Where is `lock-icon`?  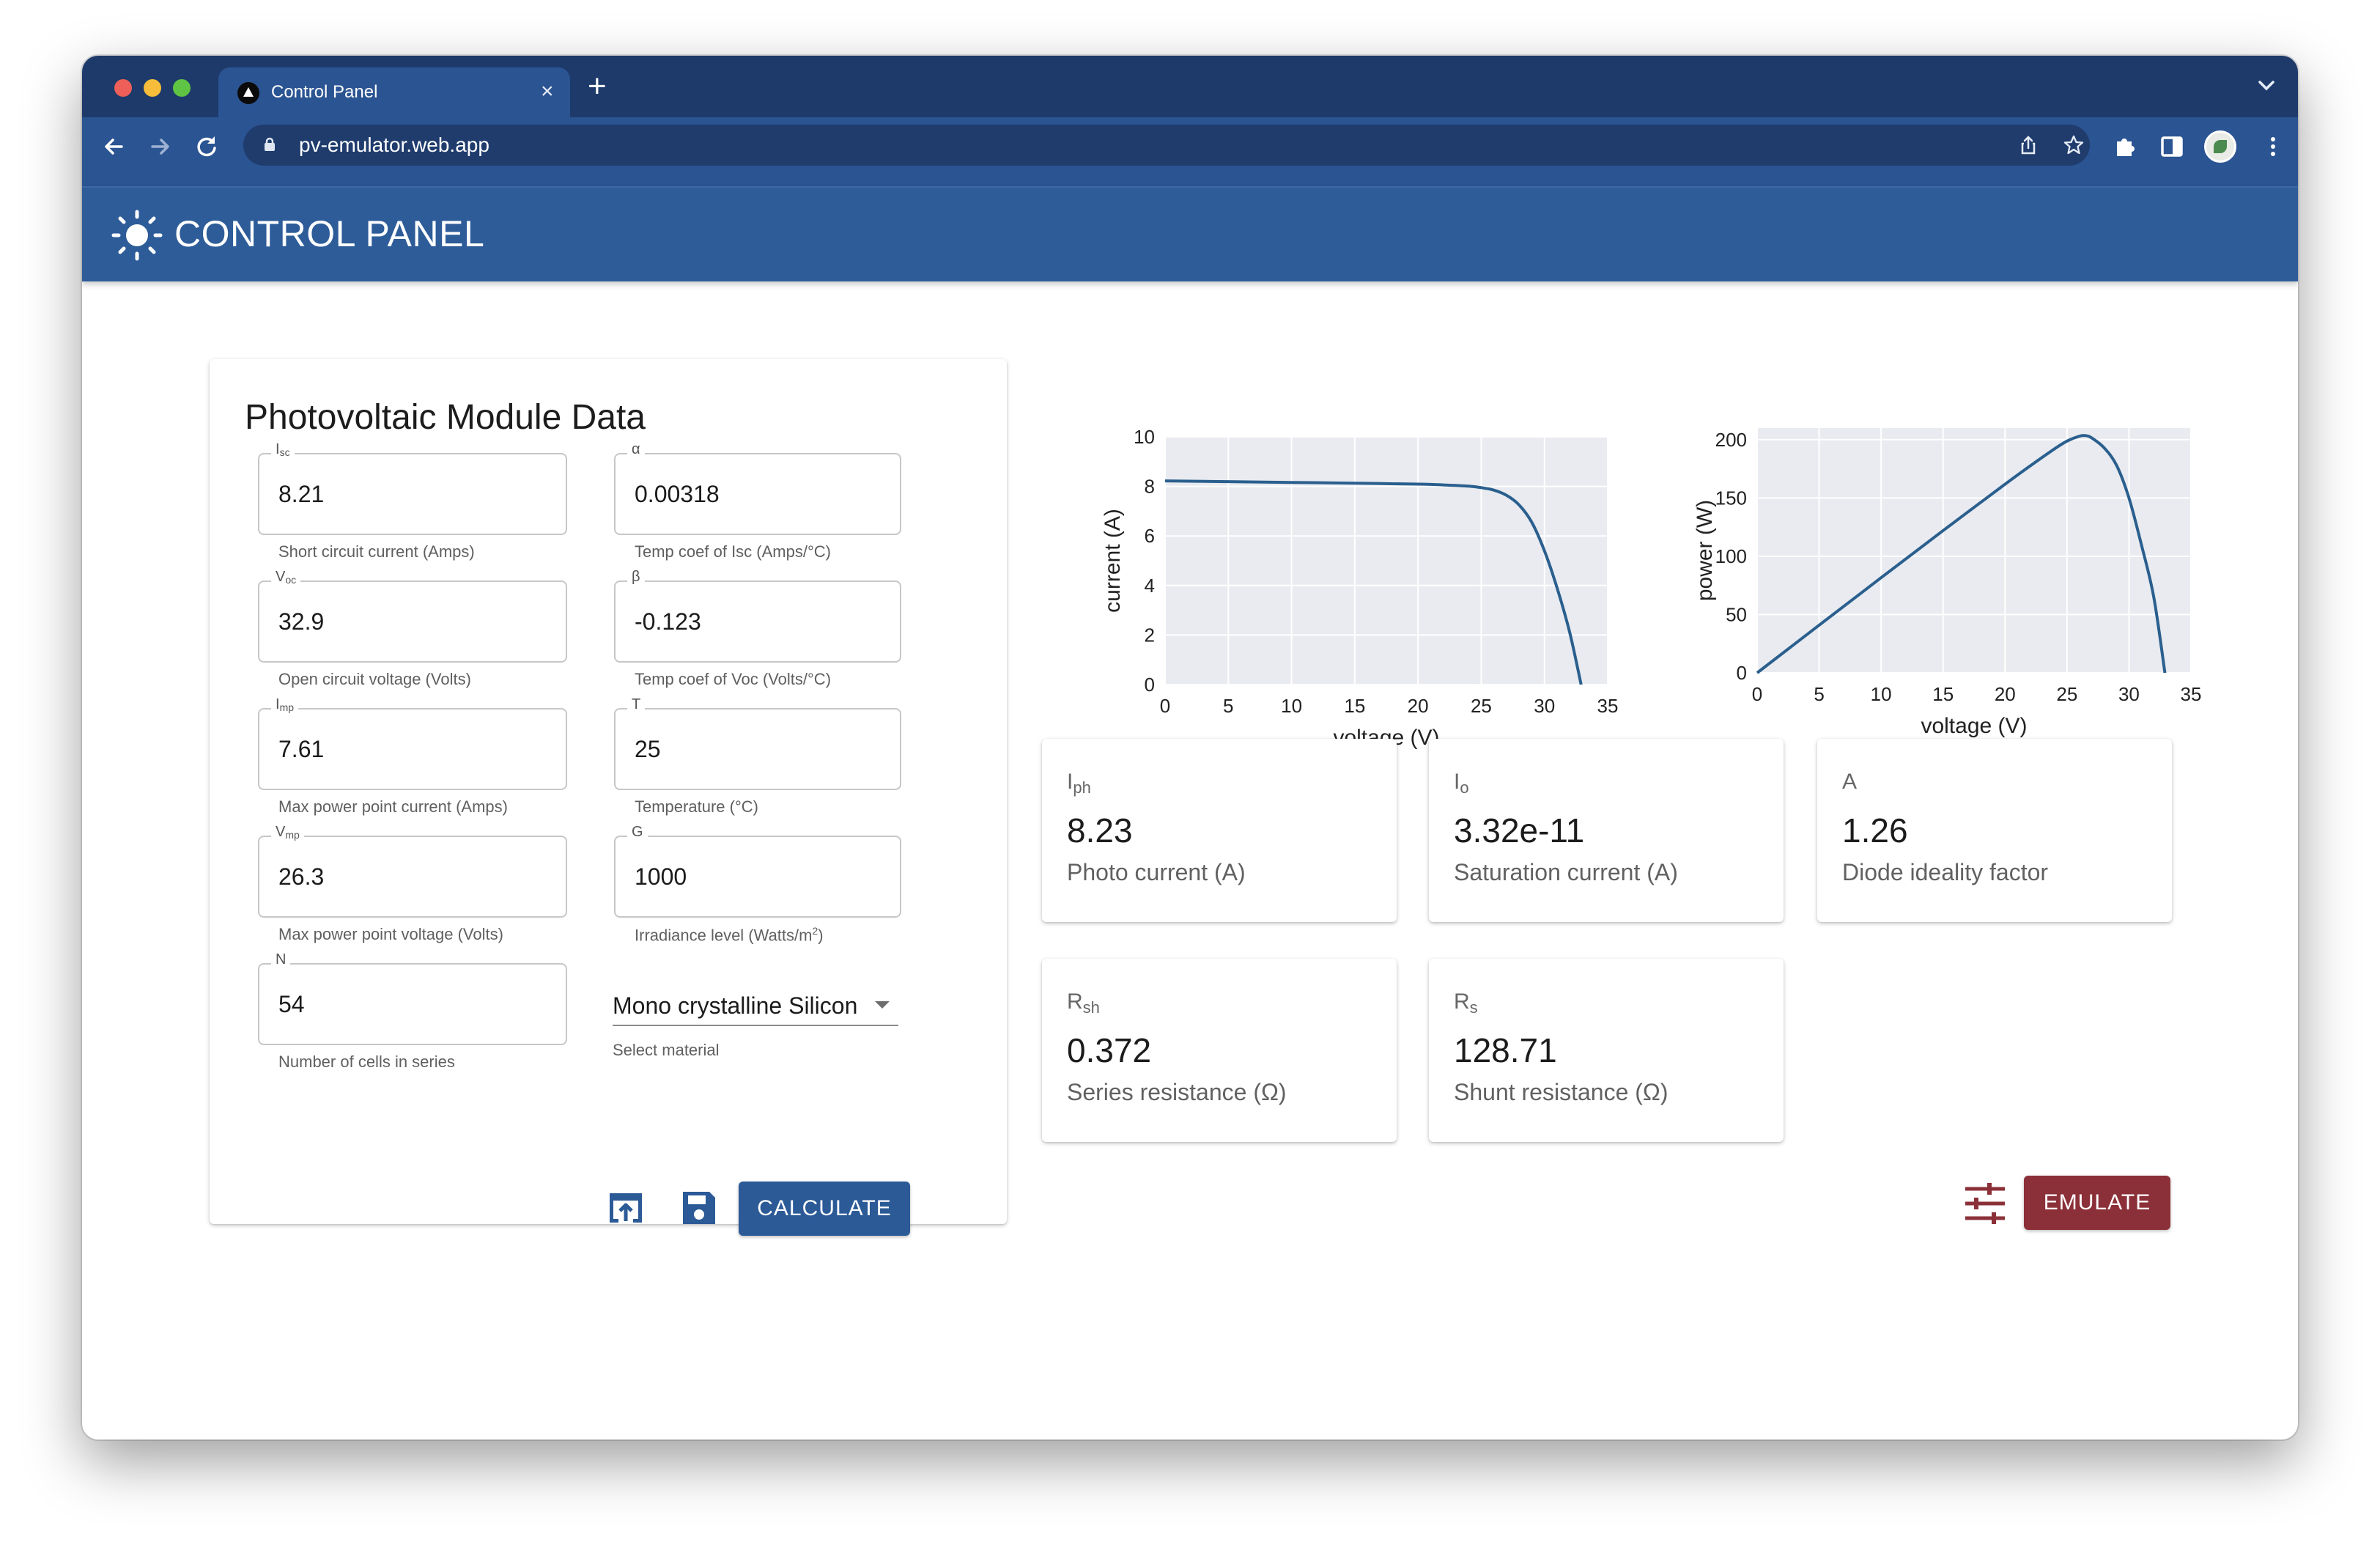
lock-icon is located at coordinates (270, 144).